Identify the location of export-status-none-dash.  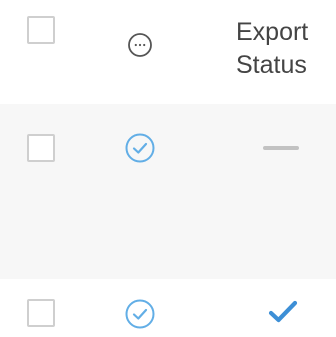
(281, 148).